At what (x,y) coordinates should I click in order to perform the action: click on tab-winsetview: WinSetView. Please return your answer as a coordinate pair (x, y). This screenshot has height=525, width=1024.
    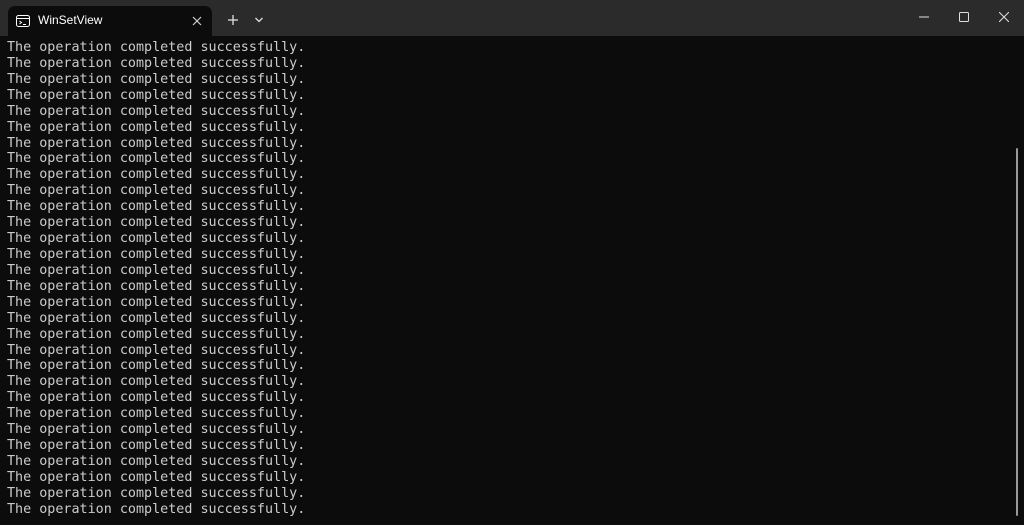
    Looking at the image, I should click on (110, 21).